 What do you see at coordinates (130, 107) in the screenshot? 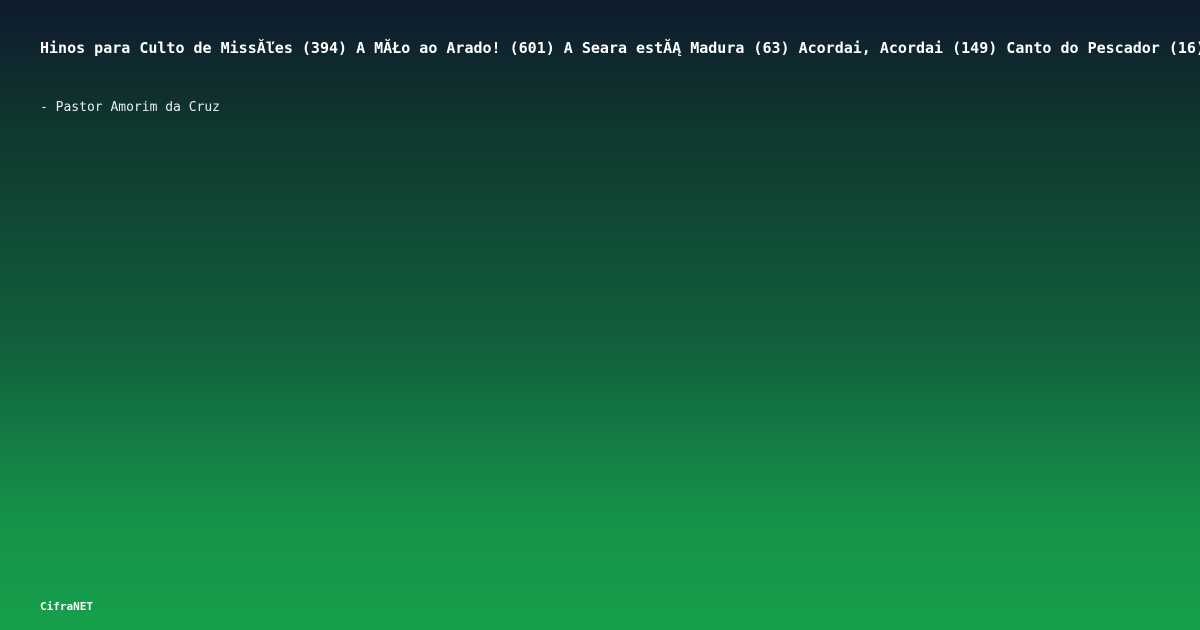
I see `author-line: - Pastor Amorim da Cruz` at bounding box center [130, 107].